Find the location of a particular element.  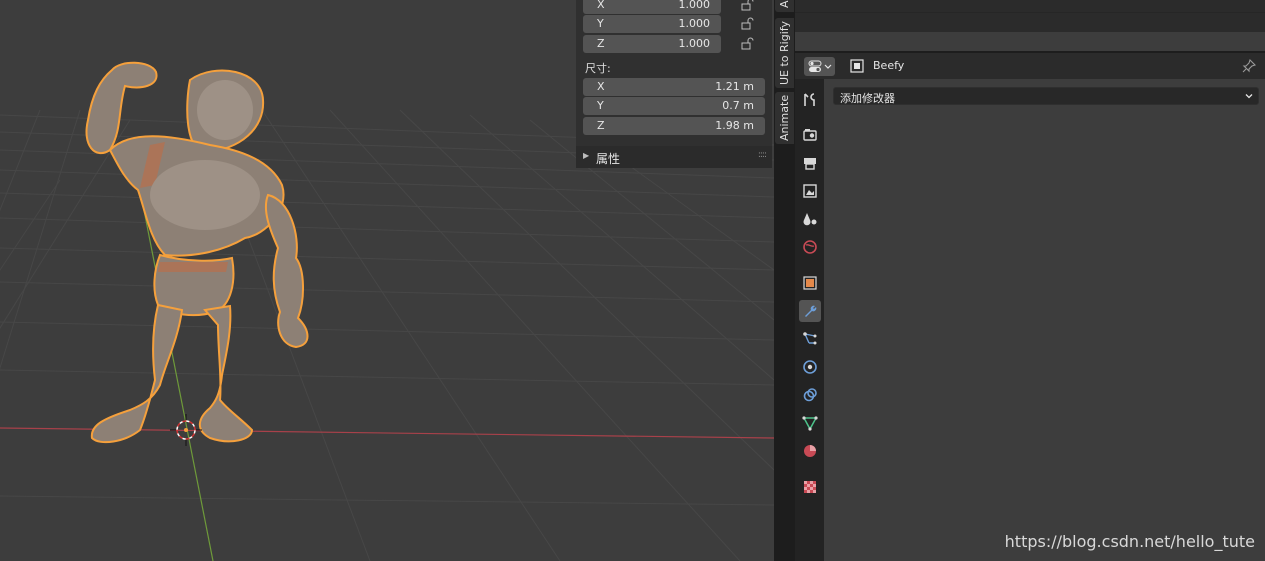

texture-icon is located at coordinates (810, 487).